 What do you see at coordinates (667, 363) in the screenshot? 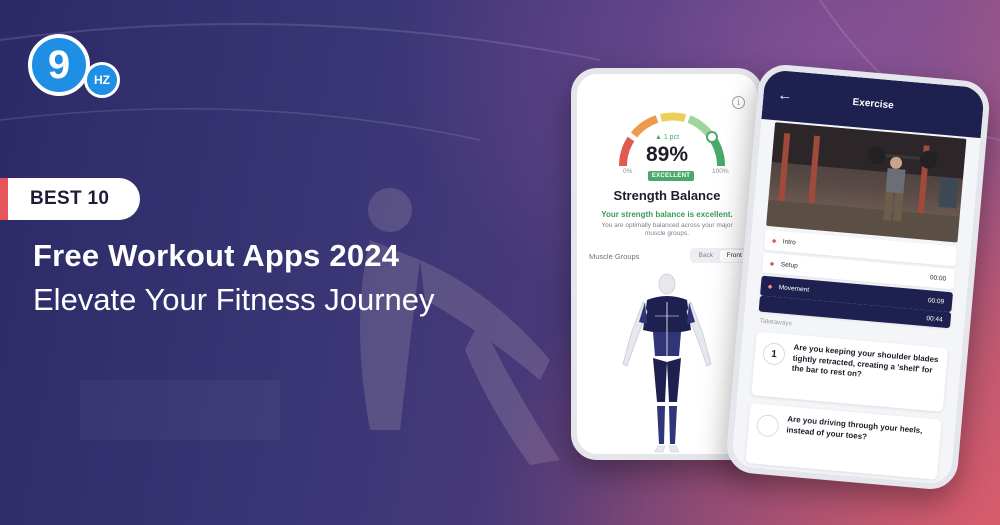
I see `muscle-body-icon` at bounding box center [667, 363].